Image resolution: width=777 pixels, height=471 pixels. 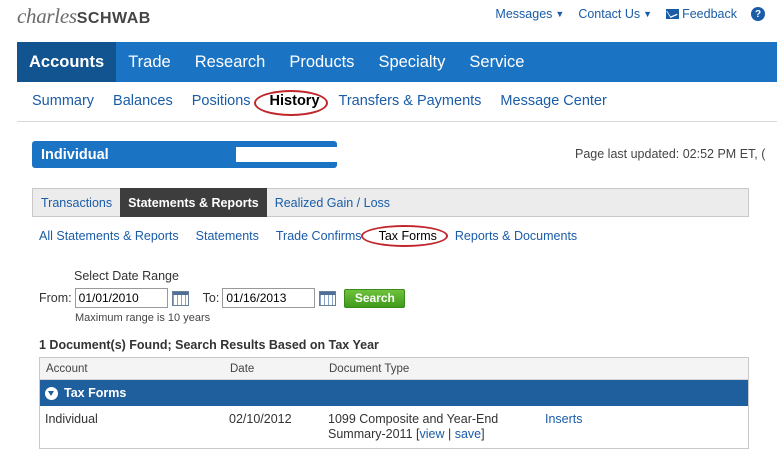 I want to click on utility-nav: Messages ▼ Contact Us ▼ Feedback ?, so click(x=636, y=14).